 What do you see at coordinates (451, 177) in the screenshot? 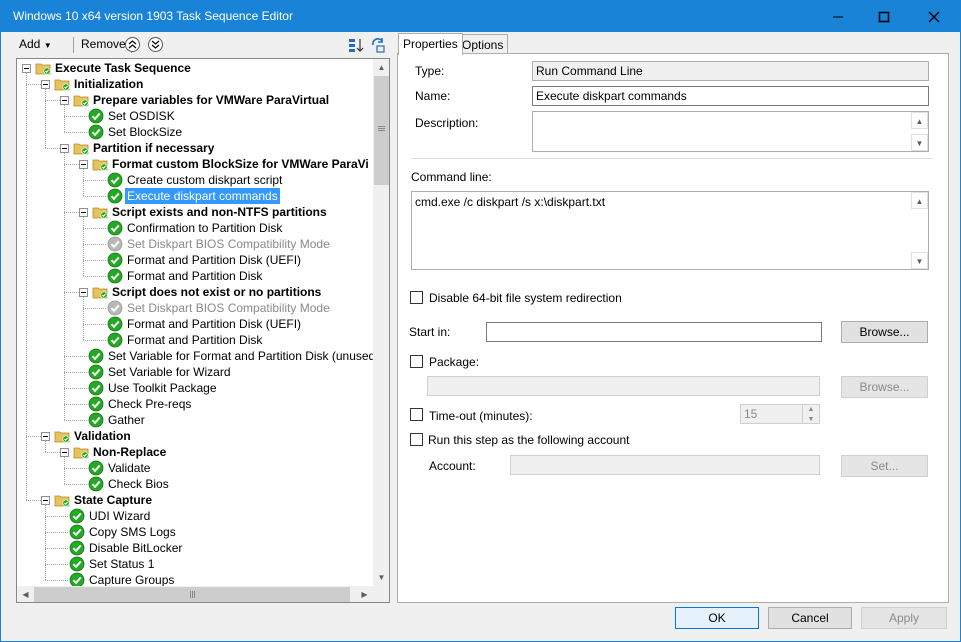
I see `command-line-label: Command line:` at bounding box center [451, 177].